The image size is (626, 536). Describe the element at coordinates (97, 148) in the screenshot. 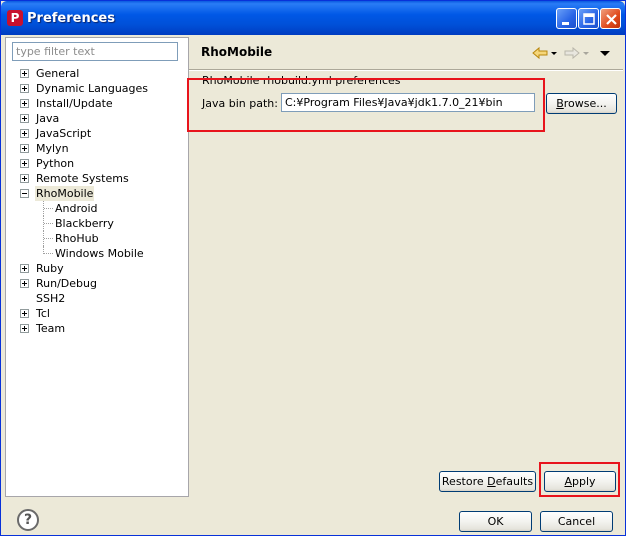

I see `tree-item: Mylyn` at that location.